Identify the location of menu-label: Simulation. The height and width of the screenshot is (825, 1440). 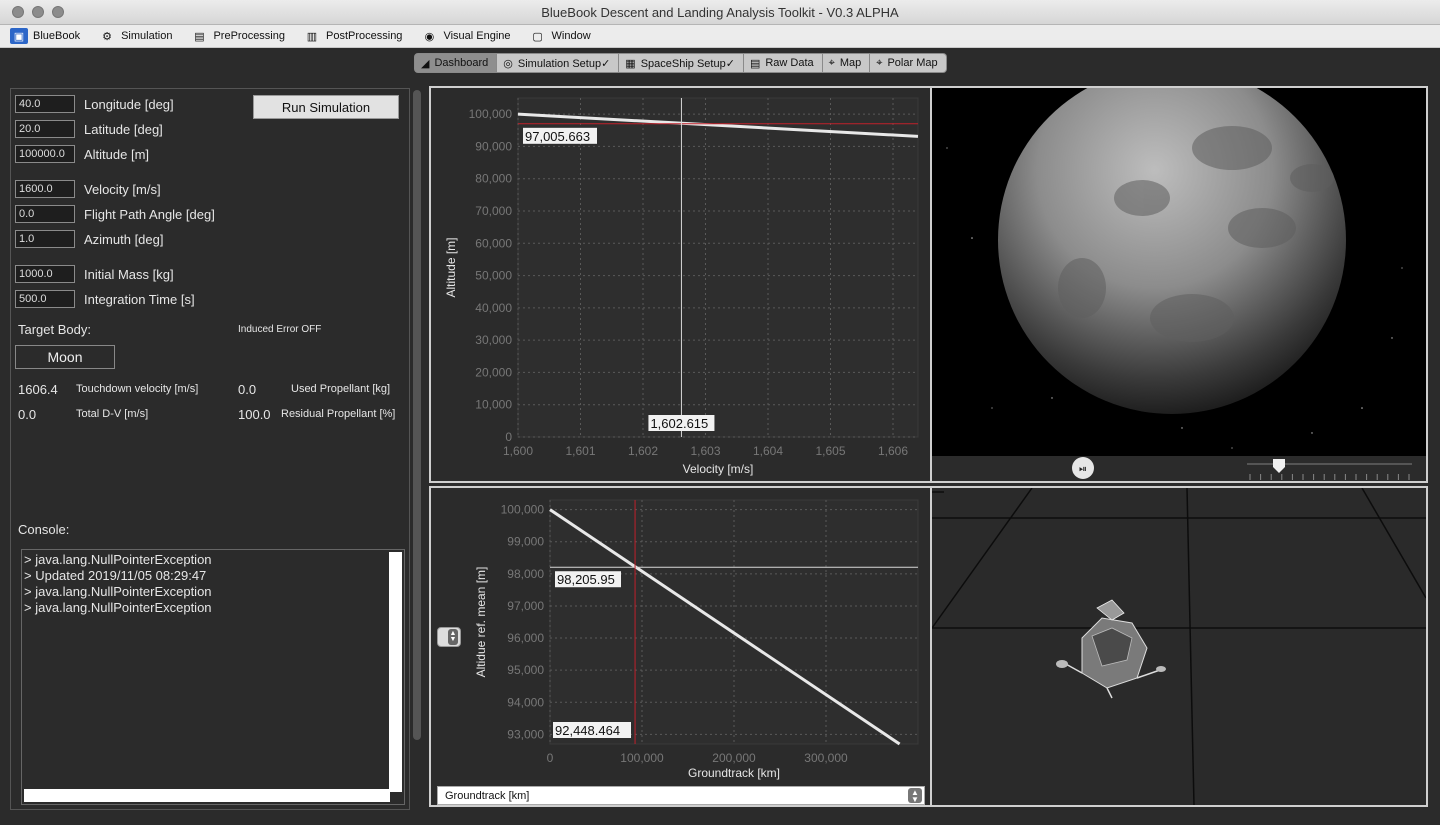
(147, 36).